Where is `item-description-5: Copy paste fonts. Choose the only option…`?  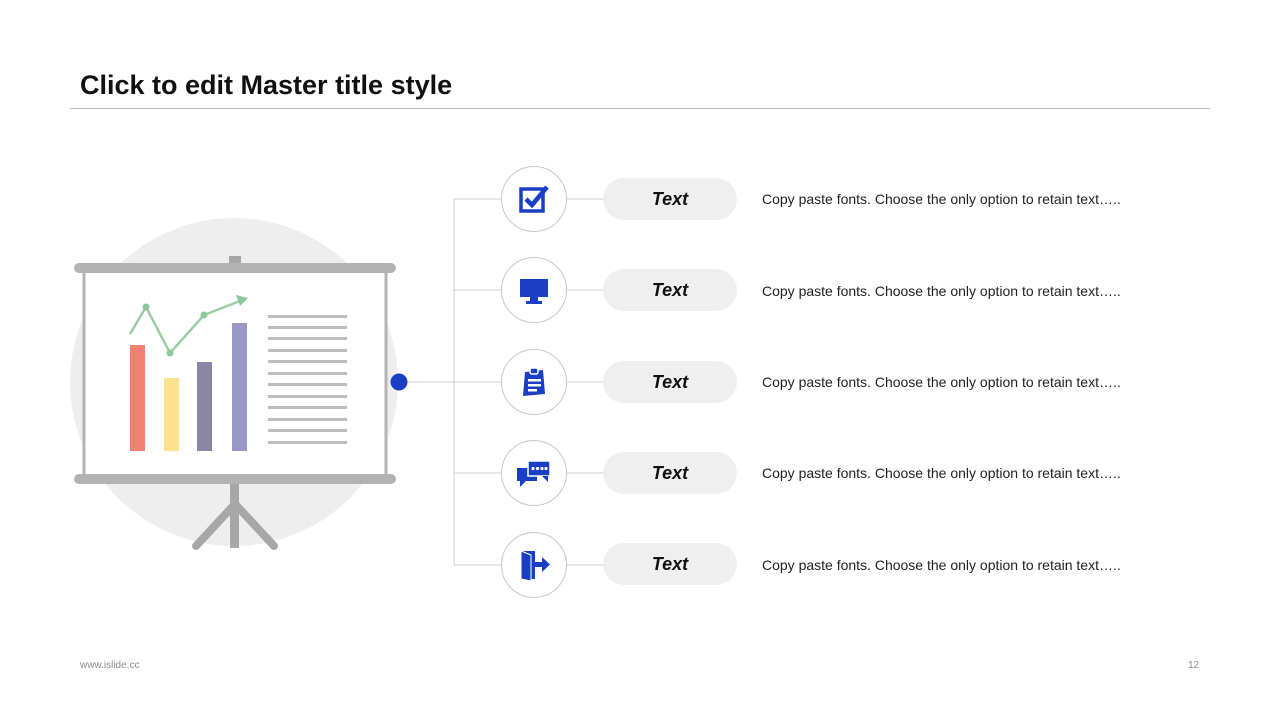
item-description-5: Copy paste fonts. Choose the only option… is located at coordinates (941, 565).